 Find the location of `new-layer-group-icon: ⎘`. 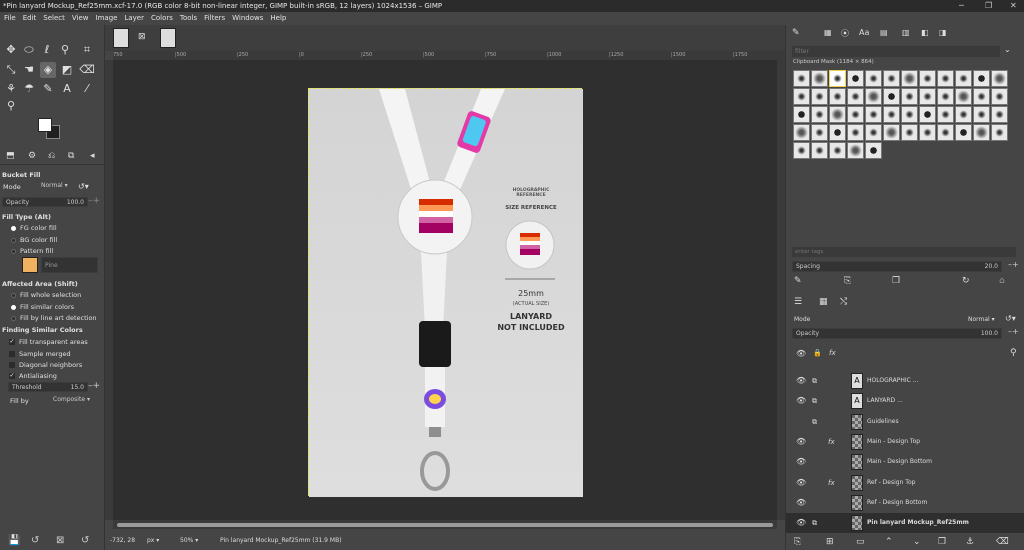

new-layer-group-icon: ⎘ is located at coordinates (797, 542).